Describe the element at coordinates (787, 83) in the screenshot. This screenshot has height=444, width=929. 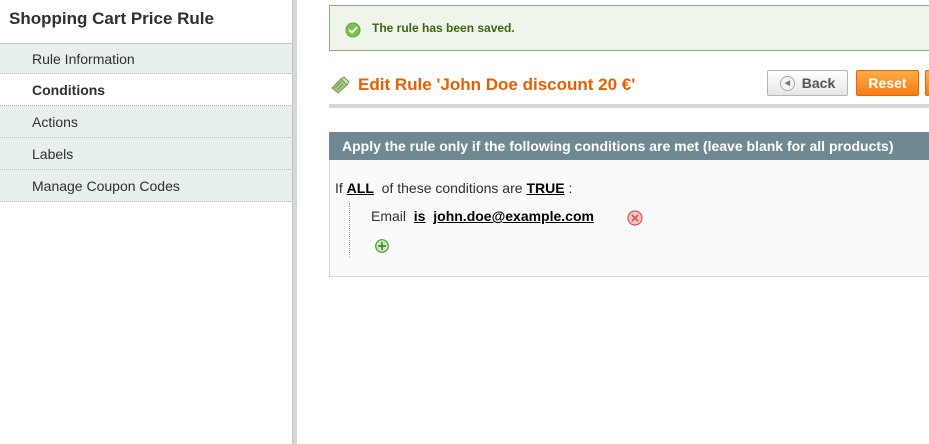
I see `back-arrow-icon: ◀` at that location.